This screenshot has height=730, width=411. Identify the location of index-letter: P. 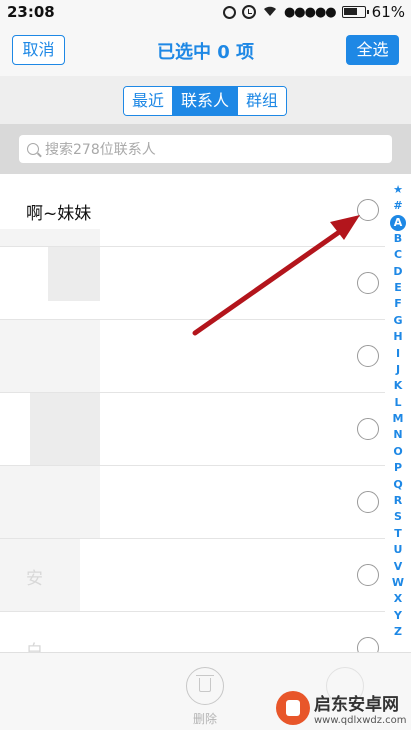
(398, 468).